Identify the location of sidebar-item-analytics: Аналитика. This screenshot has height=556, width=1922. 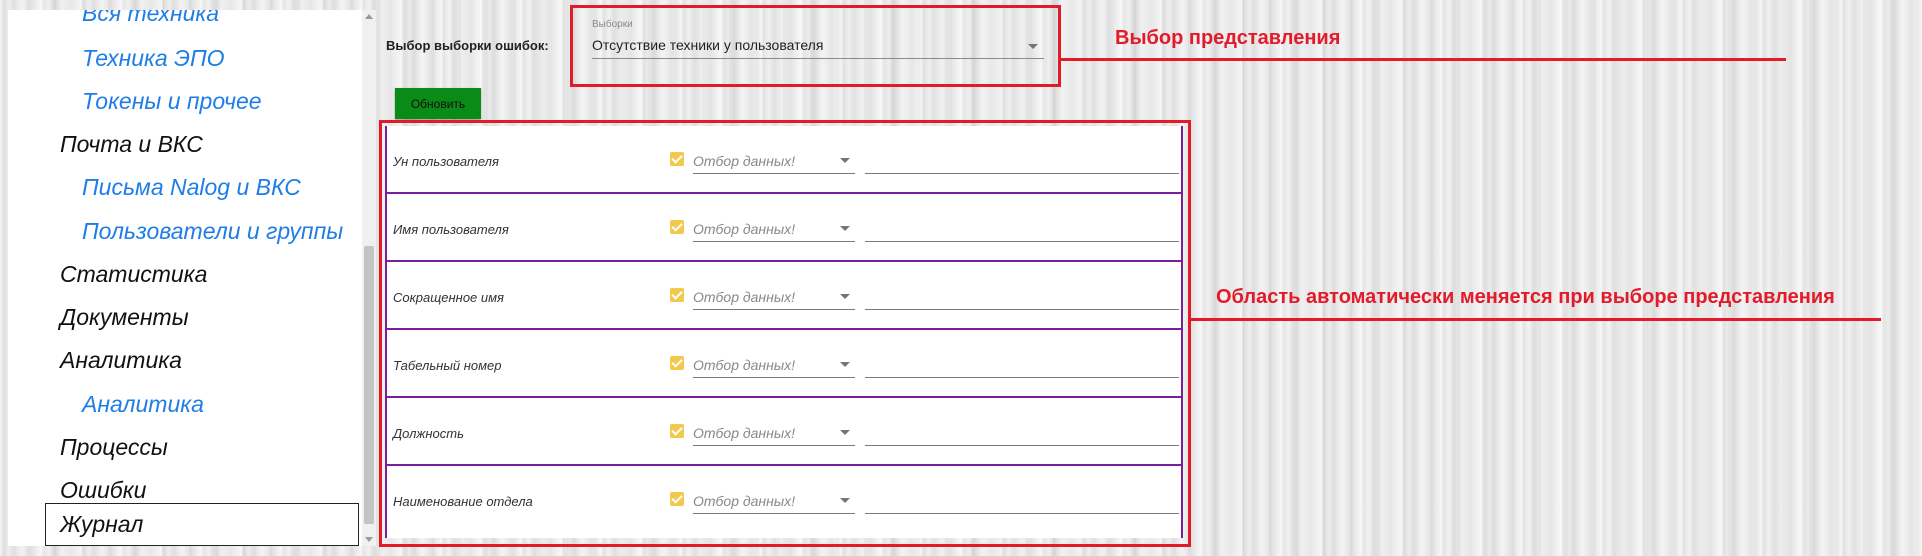
(121, 360).